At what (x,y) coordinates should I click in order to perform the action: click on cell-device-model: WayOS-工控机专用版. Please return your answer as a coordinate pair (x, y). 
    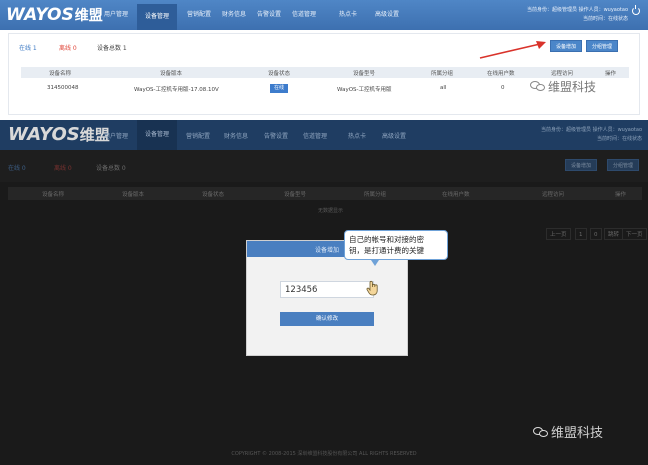
    Looking at the image, I should click on (364, 90).